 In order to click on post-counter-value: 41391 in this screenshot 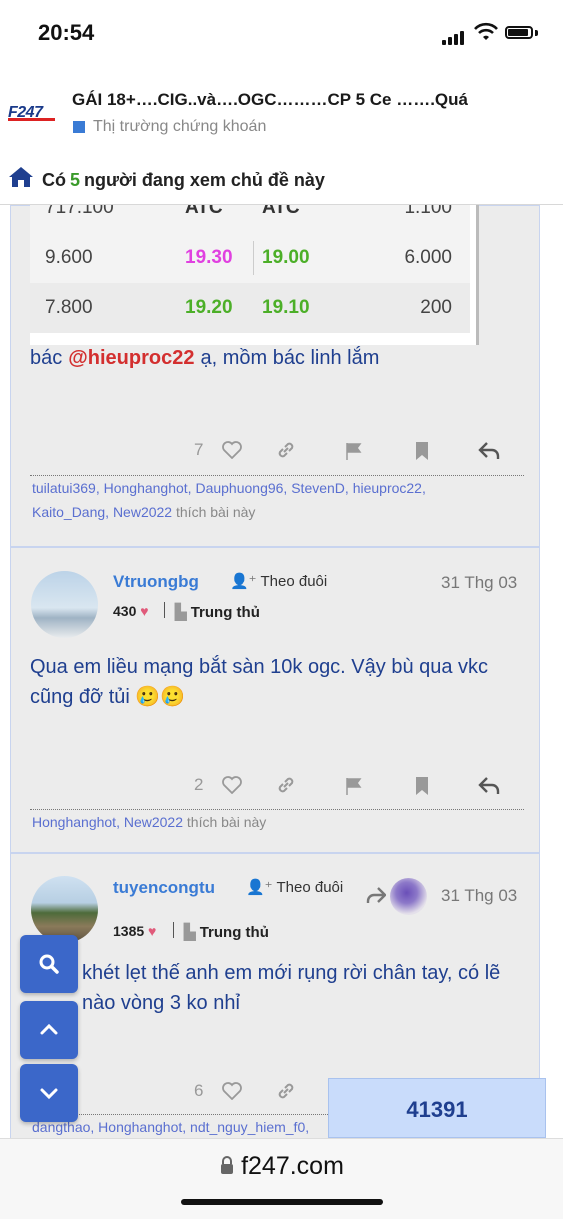, I will do `click(437, 1109)`.